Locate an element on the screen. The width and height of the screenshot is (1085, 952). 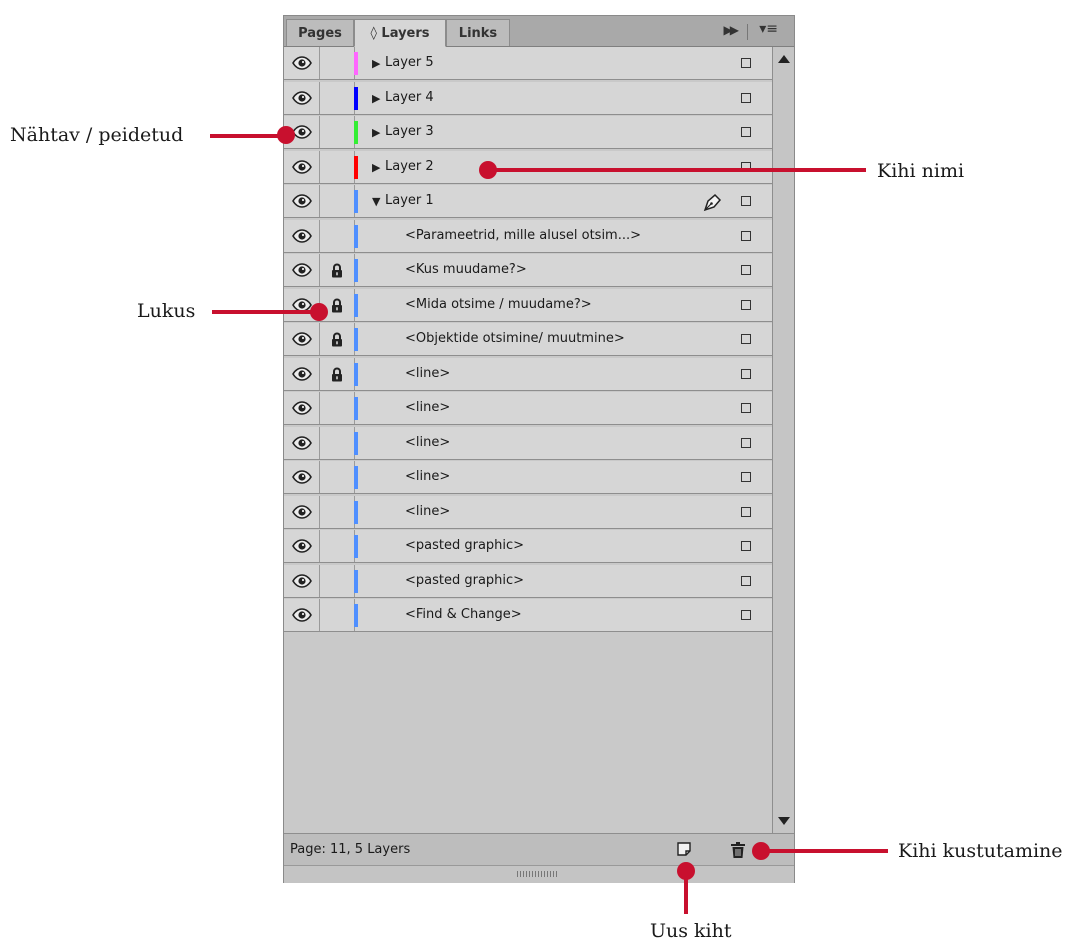
panel-menu-icon: ▾≡ is located at coordinates (768, 29).